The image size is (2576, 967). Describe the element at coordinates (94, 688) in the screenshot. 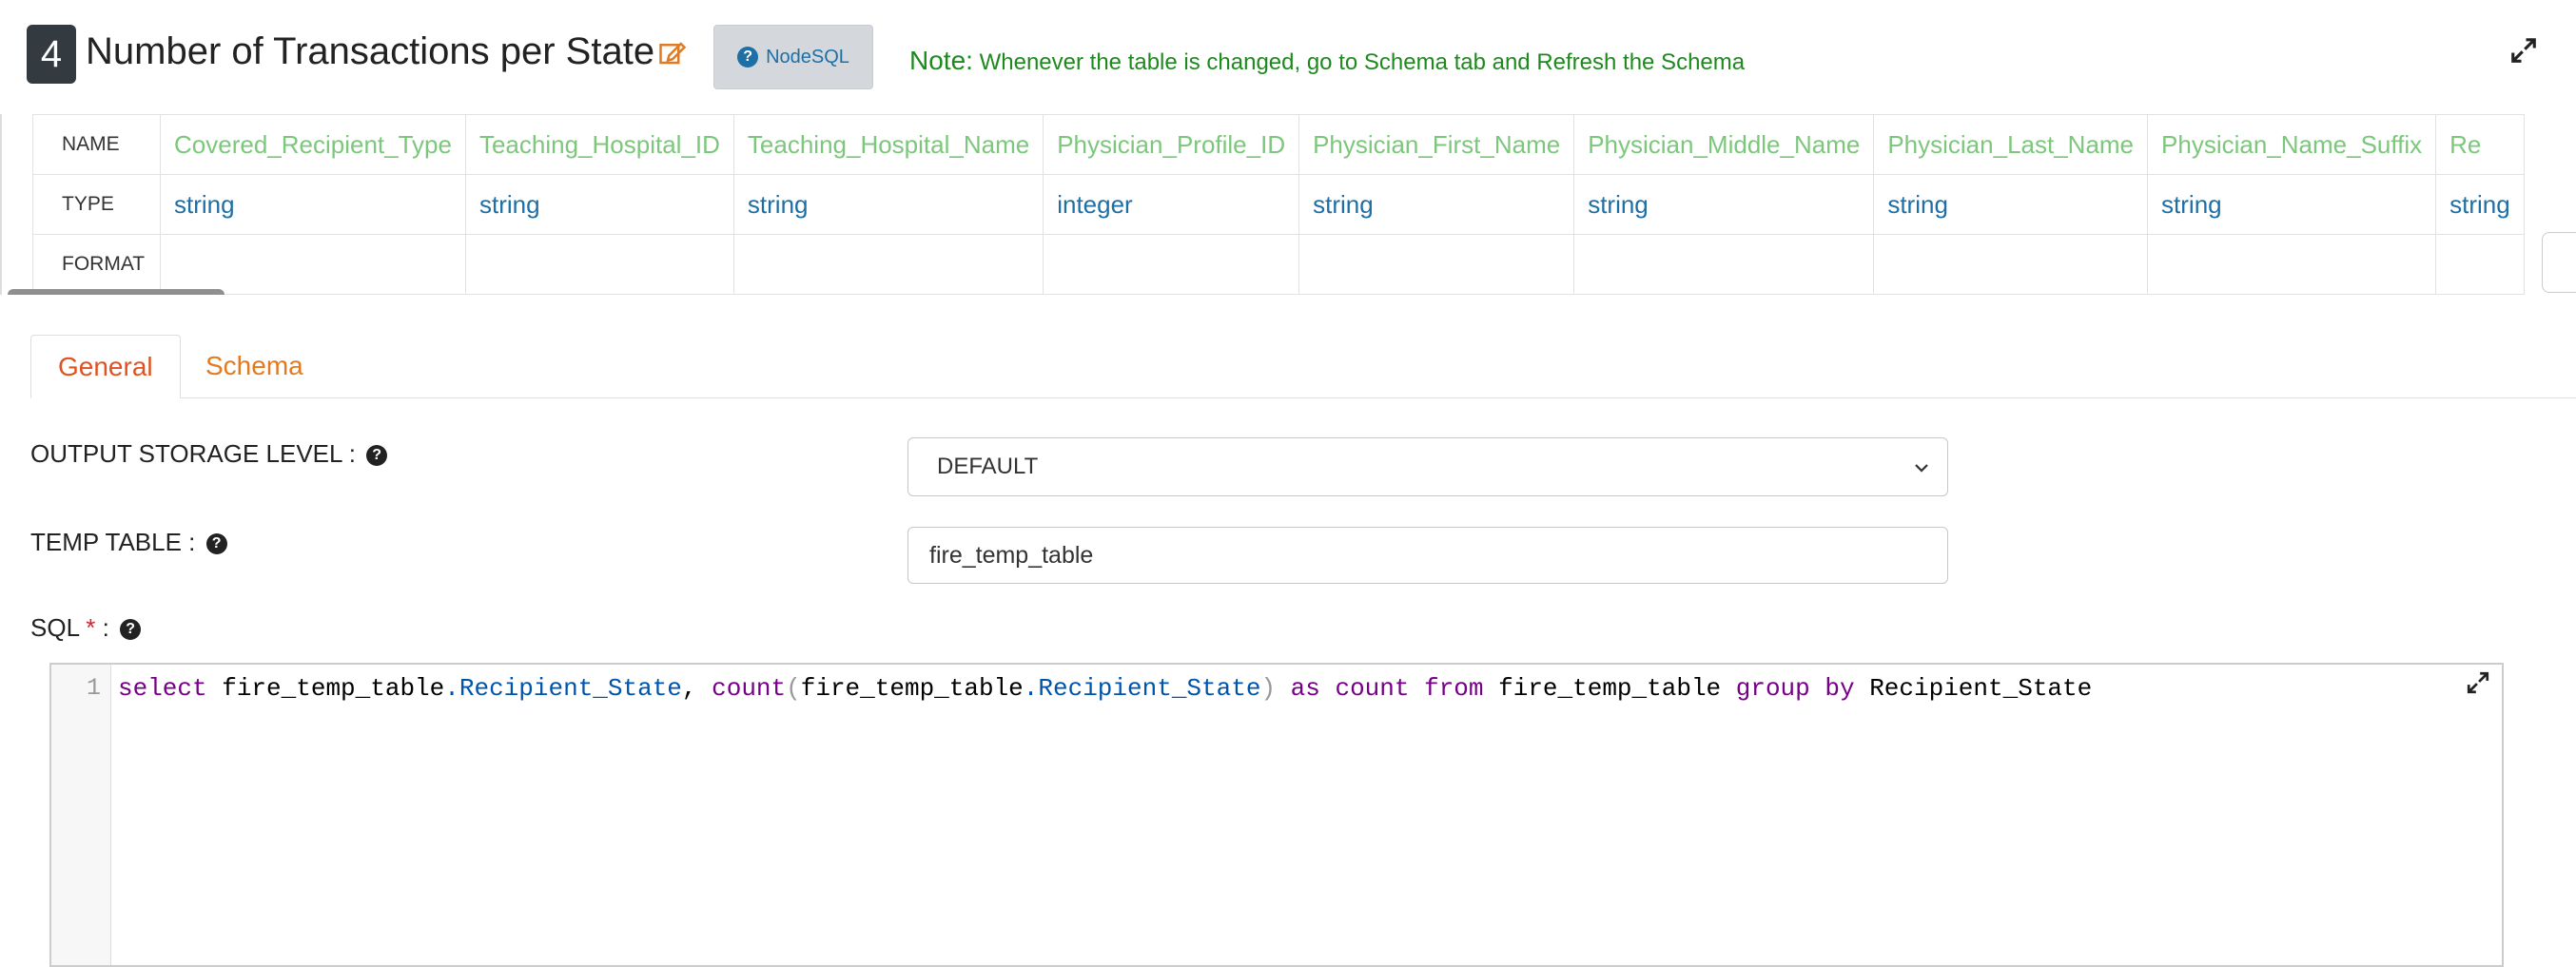

I see `line-number: 1` at that location.